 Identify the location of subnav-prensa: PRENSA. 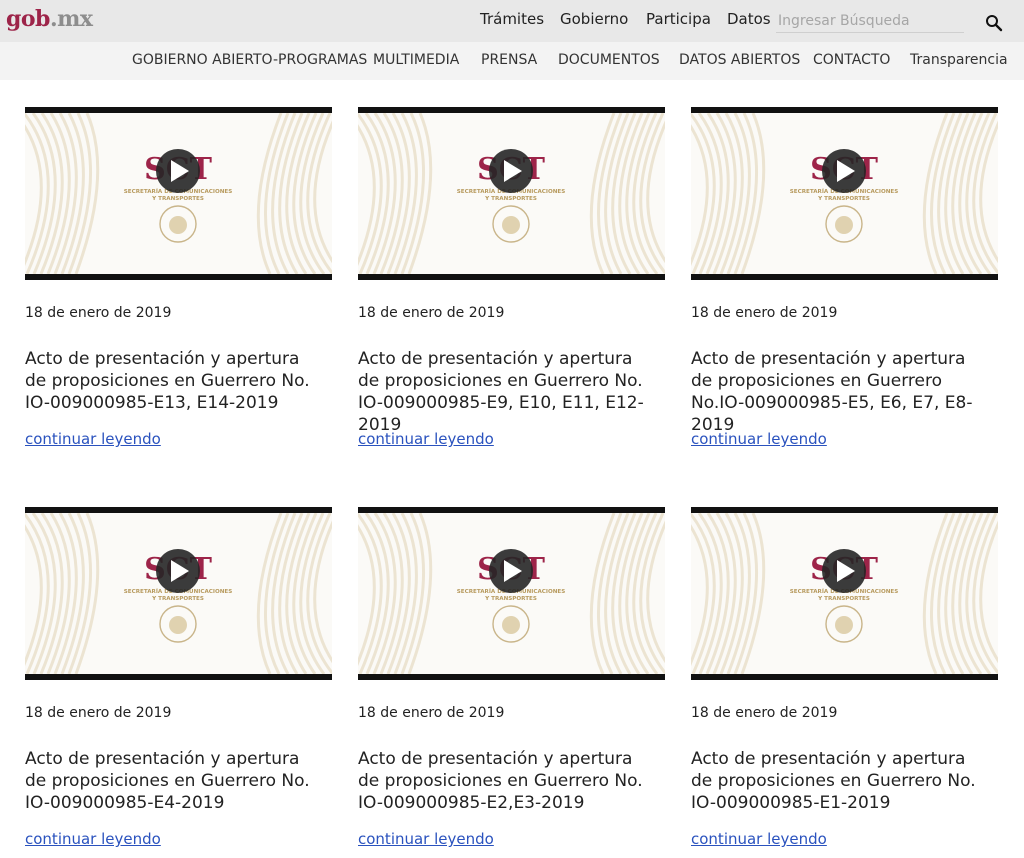
(509, 60).